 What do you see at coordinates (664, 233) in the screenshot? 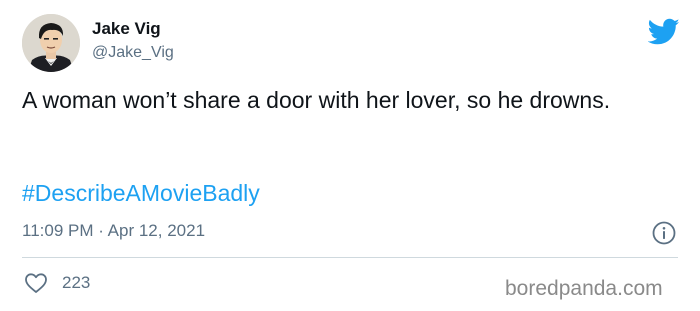
I see `info-icon` at bounding box center [664, 233].